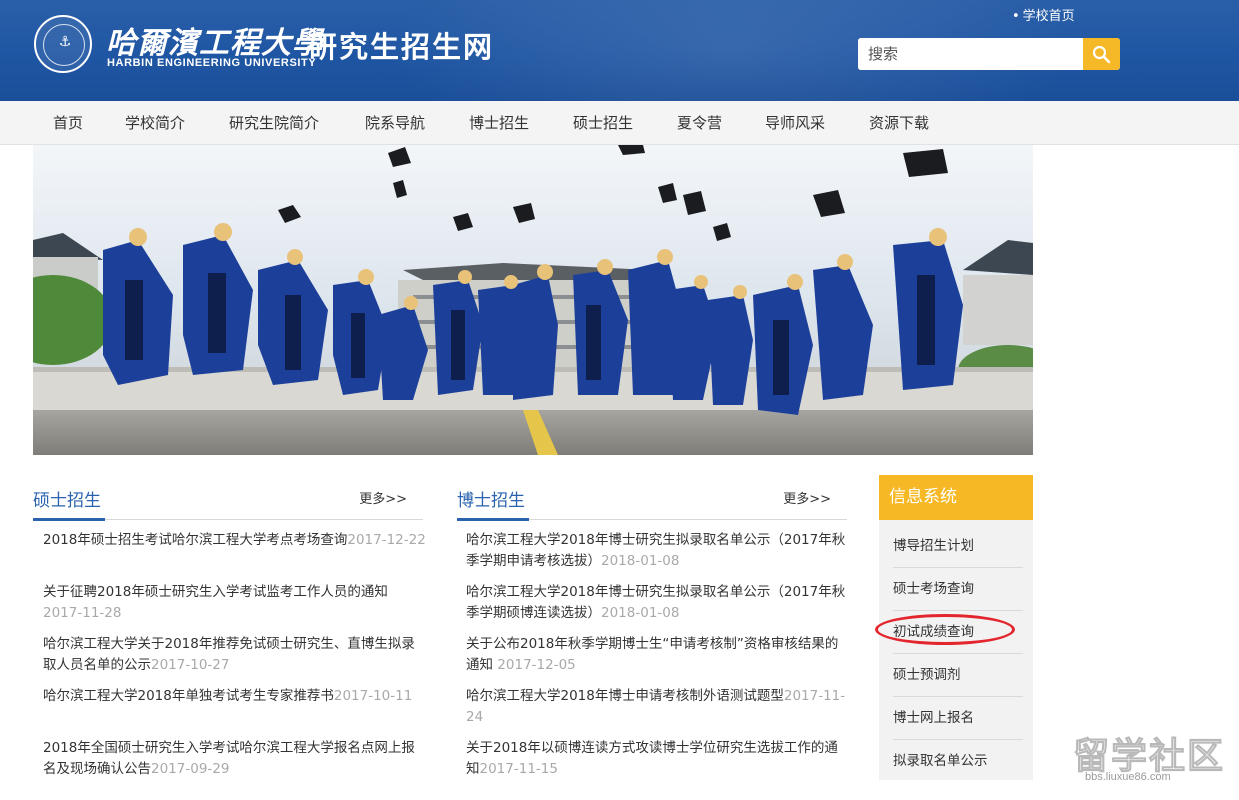 The height and width of the screenshot is (800, 1239). I want to click on doctor-section-title: 博士招生, so click(491, 498).